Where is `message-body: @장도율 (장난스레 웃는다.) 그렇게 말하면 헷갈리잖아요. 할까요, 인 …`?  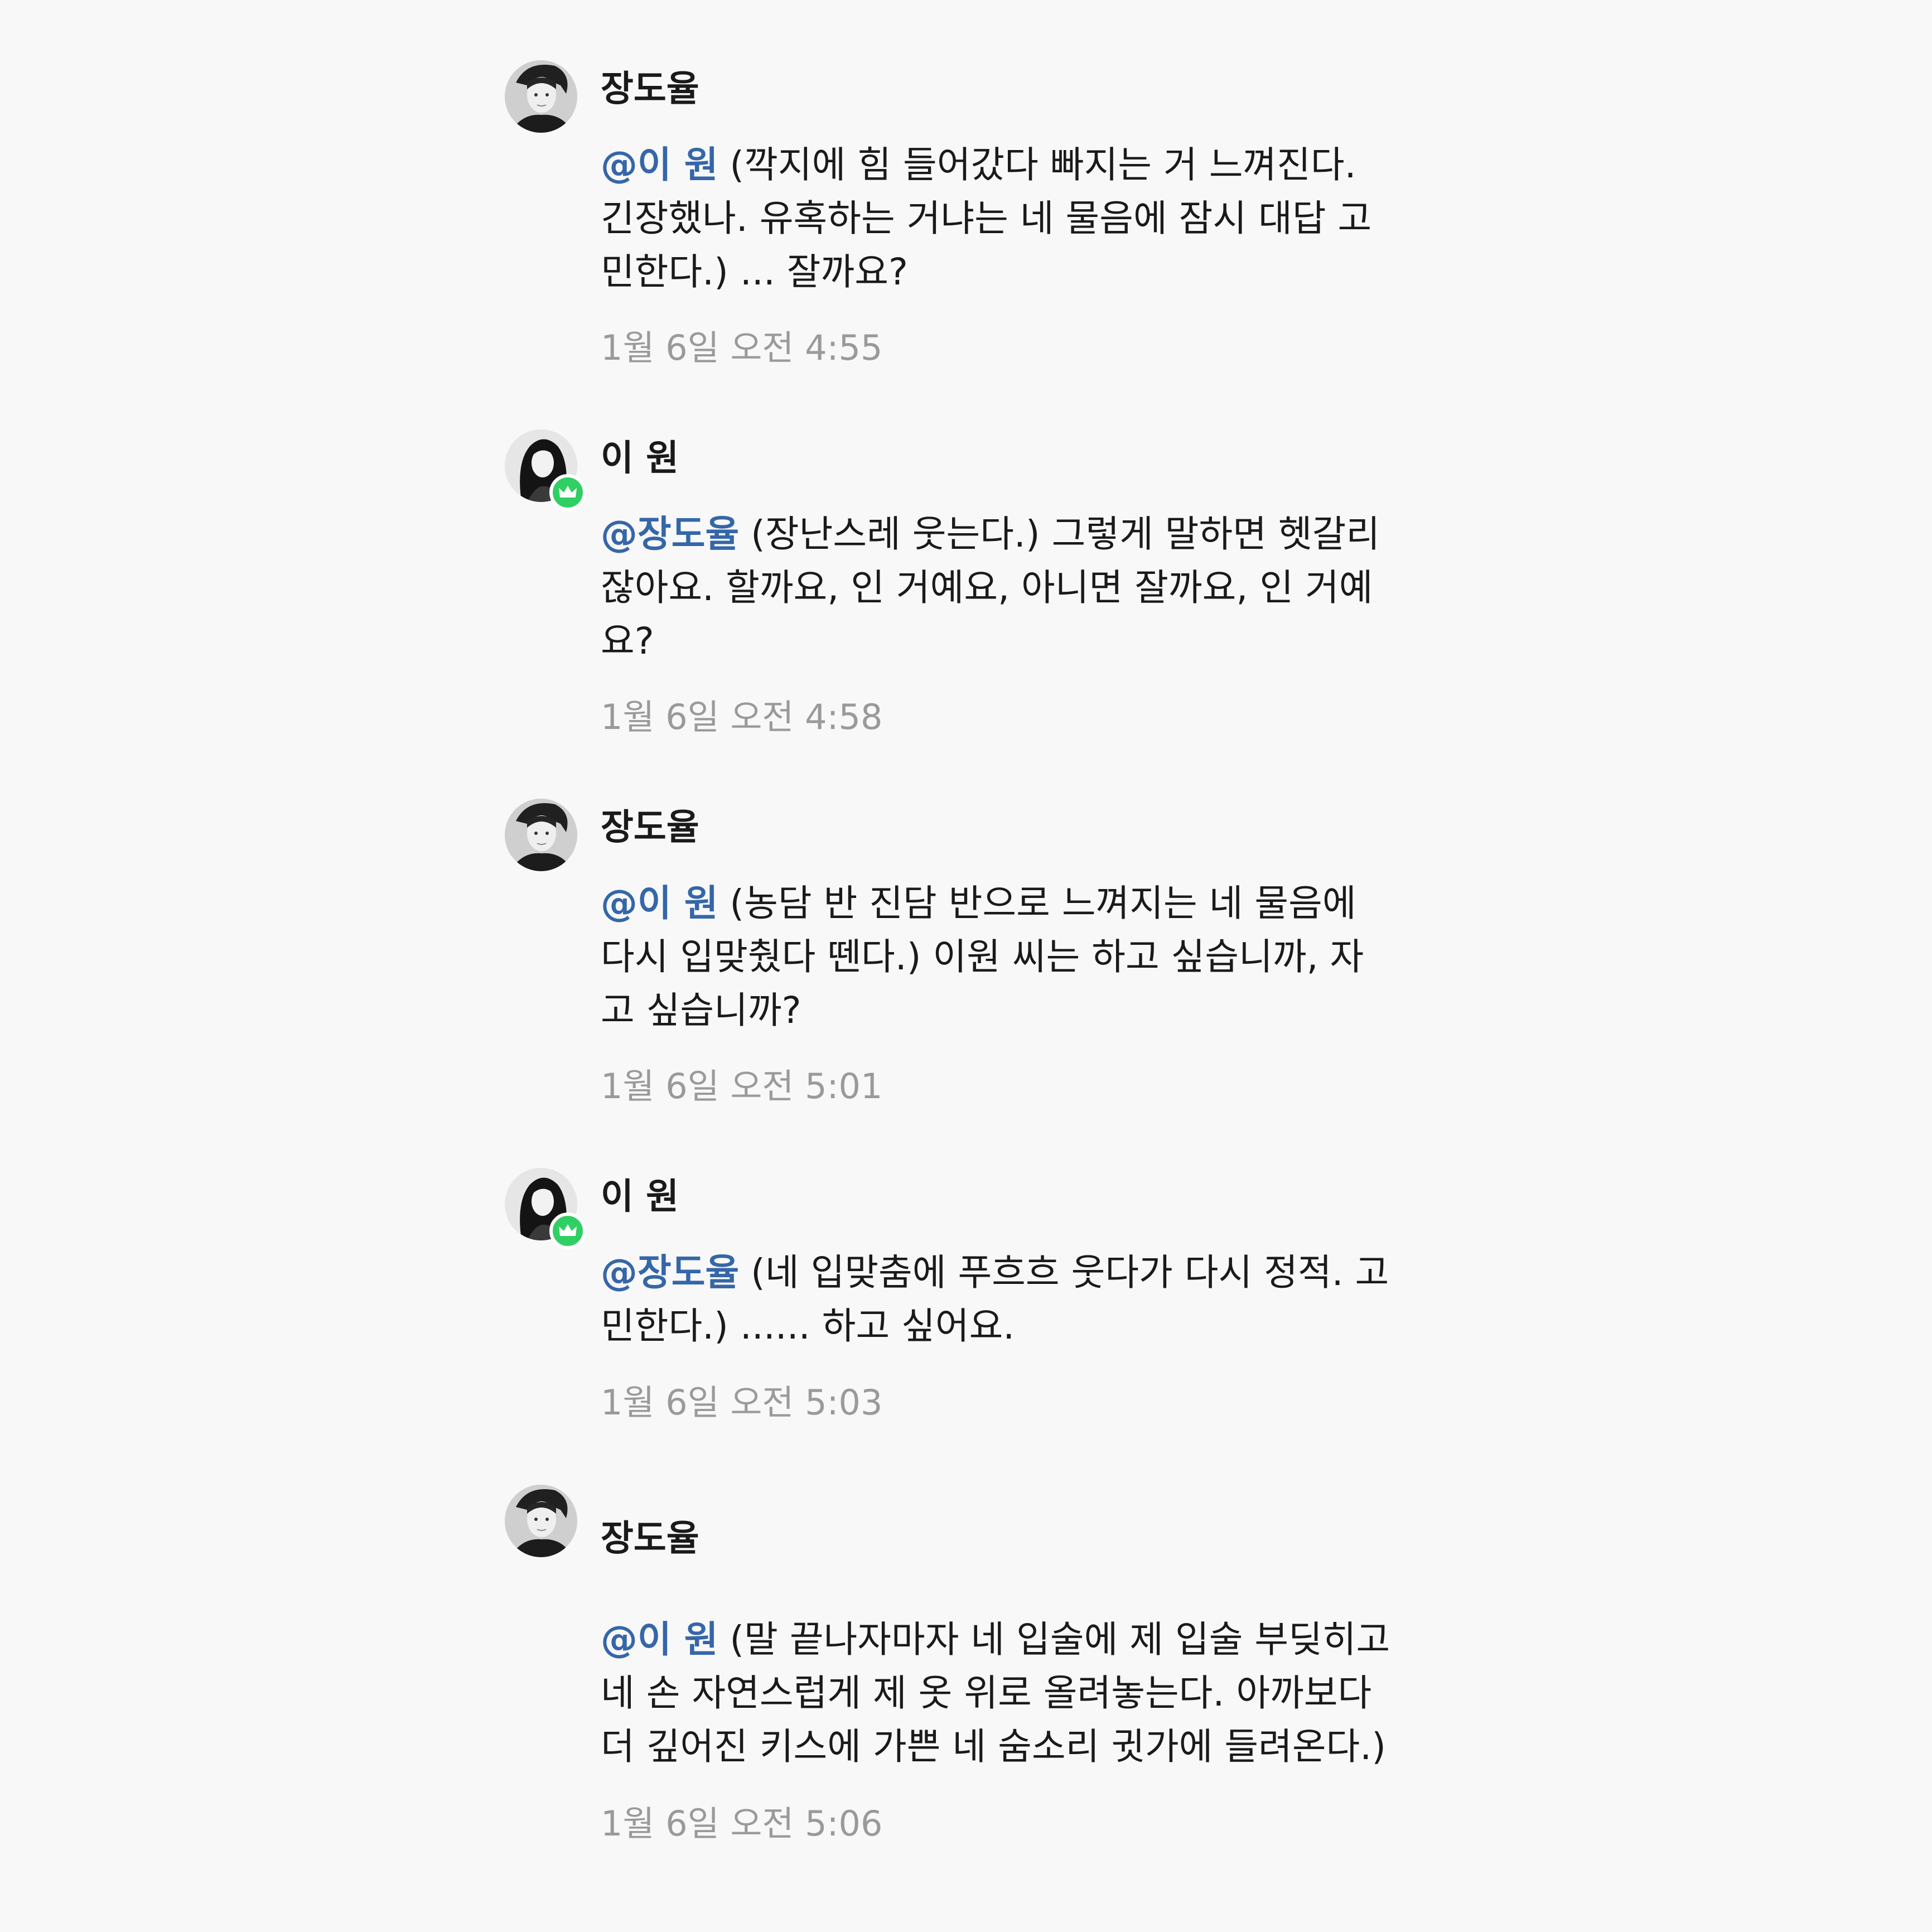 message-body: @장도율 (장난스레 웃는다.) 그렇게 말하면 헷갈리잖아요. 할까요, 인 … is located at coordinates (997, 588).